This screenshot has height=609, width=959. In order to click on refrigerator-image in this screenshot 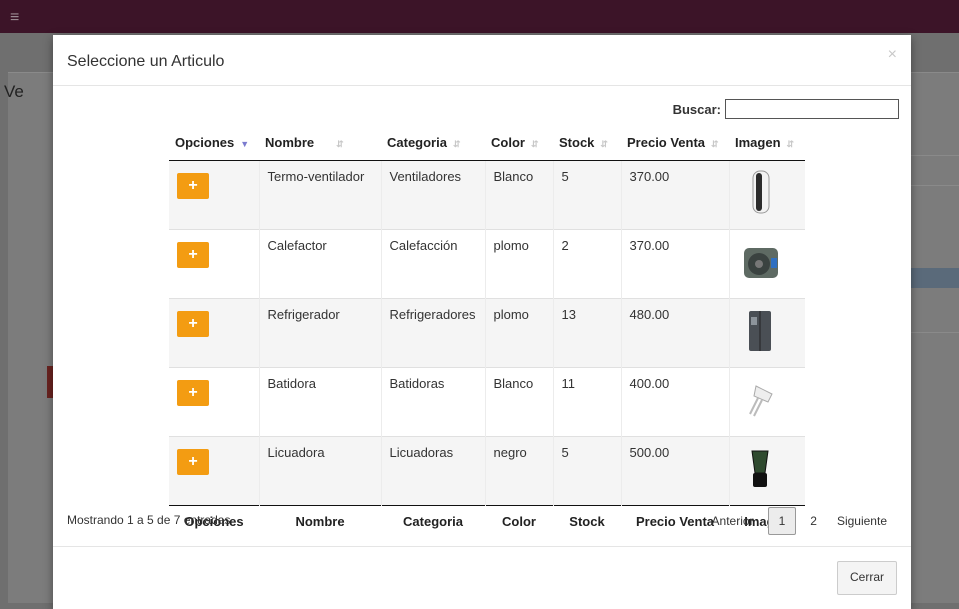, I will do `click(759, 331)`.